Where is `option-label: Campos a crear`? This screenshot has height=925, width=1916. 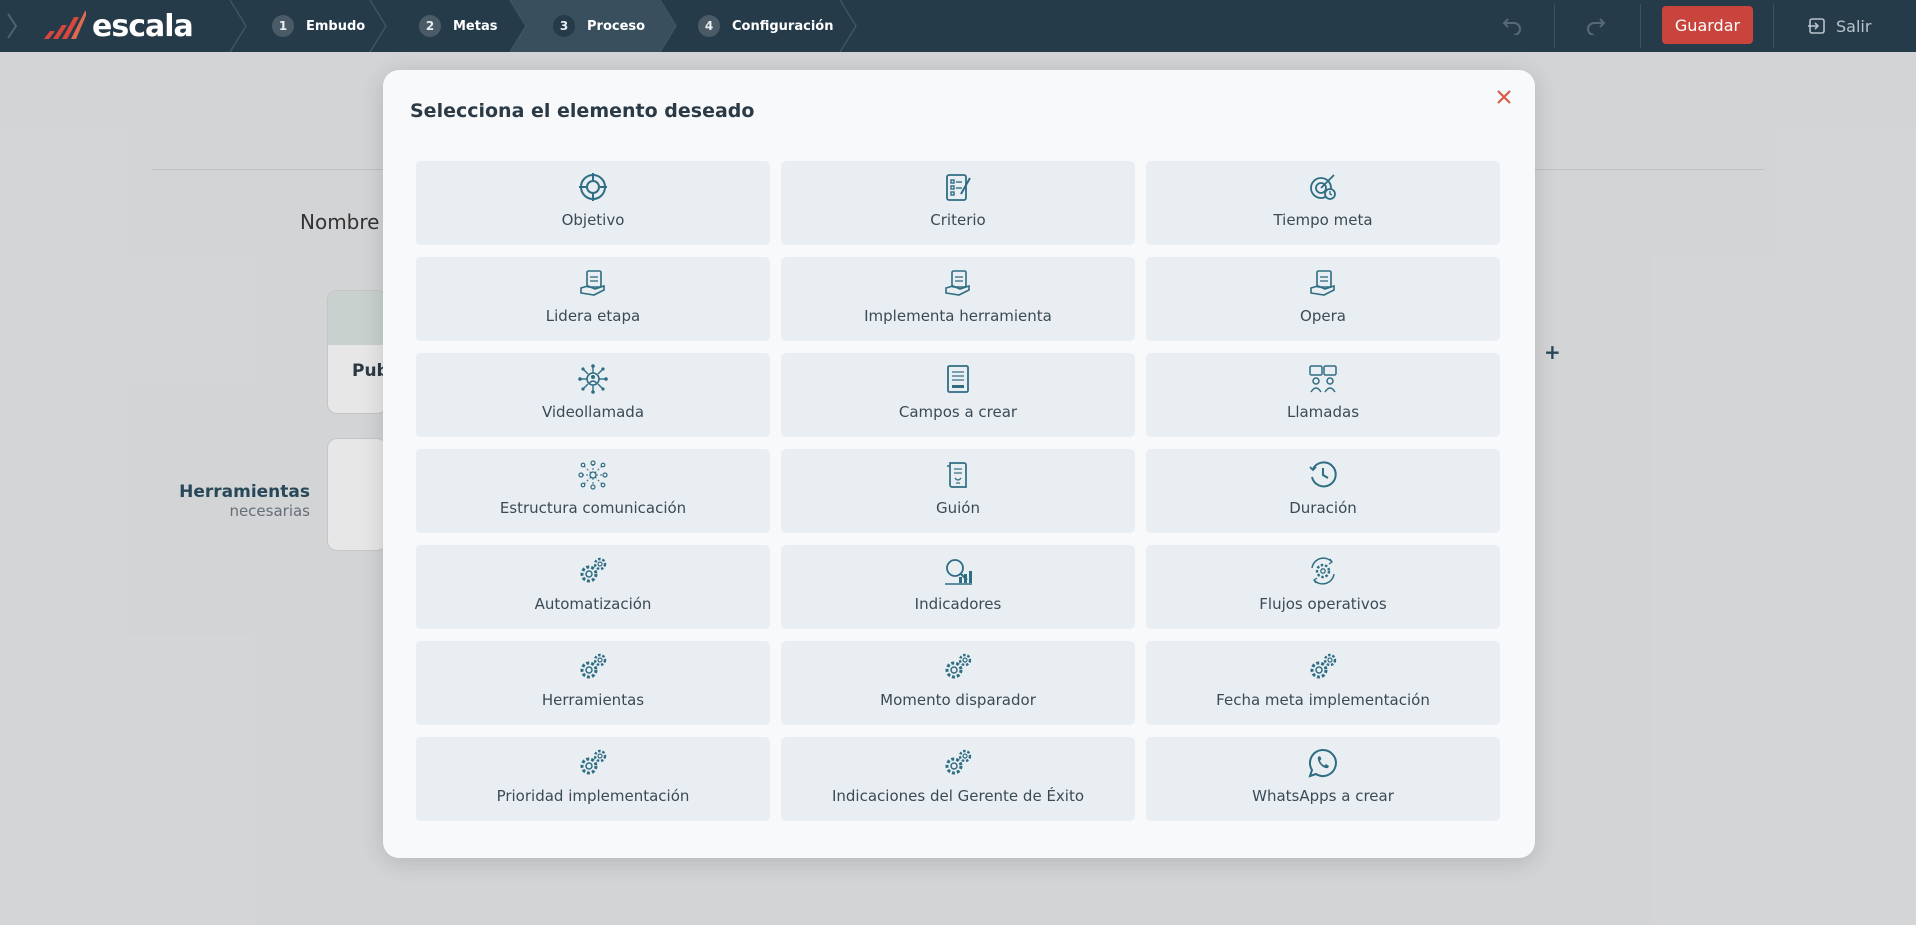 option-label: Campos a crear is located at coordinates (958, 412).